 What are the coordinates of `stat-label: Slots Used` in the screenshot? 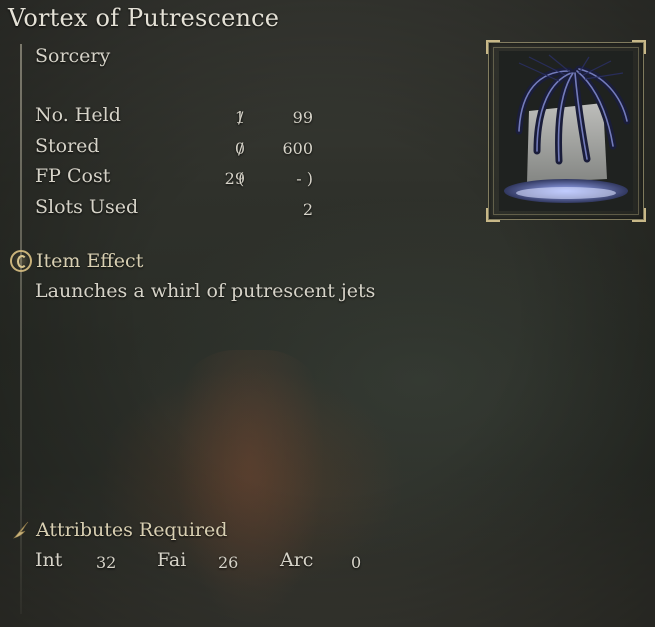 It's located at (87, 206).